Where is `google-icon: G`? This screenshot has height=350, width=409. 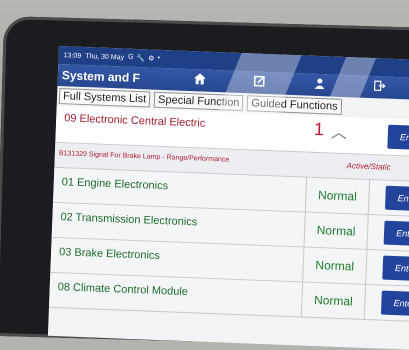
google-icon: G is located at coordinates (130, 57).